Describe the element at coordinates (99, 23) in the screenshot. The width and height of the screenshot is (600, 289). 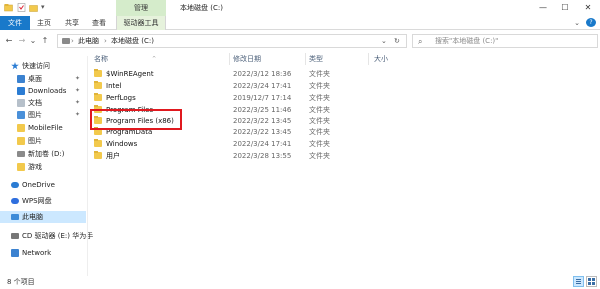
I see `tab-view: 查看` at that location.